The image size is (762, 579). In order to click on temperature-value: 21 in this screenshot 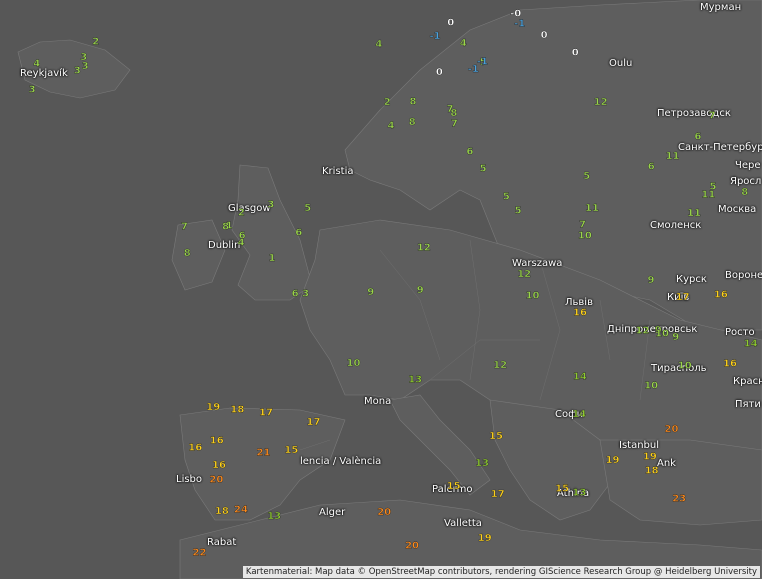, I will do `click(264, 453)`.